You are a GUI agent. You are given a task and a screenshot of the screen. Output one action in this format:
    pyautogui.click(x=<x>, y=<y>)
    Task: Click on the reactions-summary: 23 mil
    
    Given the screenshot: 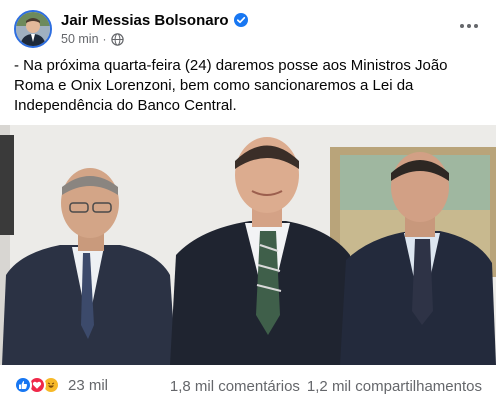 What is the action you would take?
    pyautogui.click(x=61, y=385)
    